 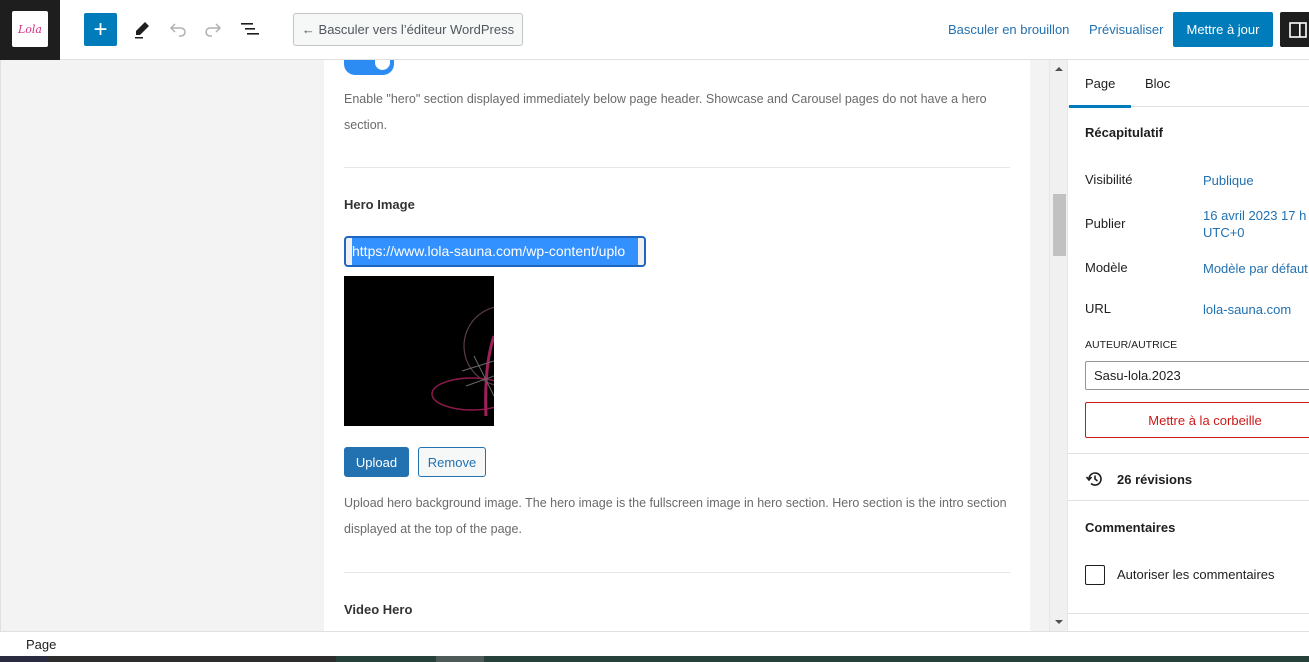 I want to click on canvas-scrollbar, so click(x=1058, y=345).